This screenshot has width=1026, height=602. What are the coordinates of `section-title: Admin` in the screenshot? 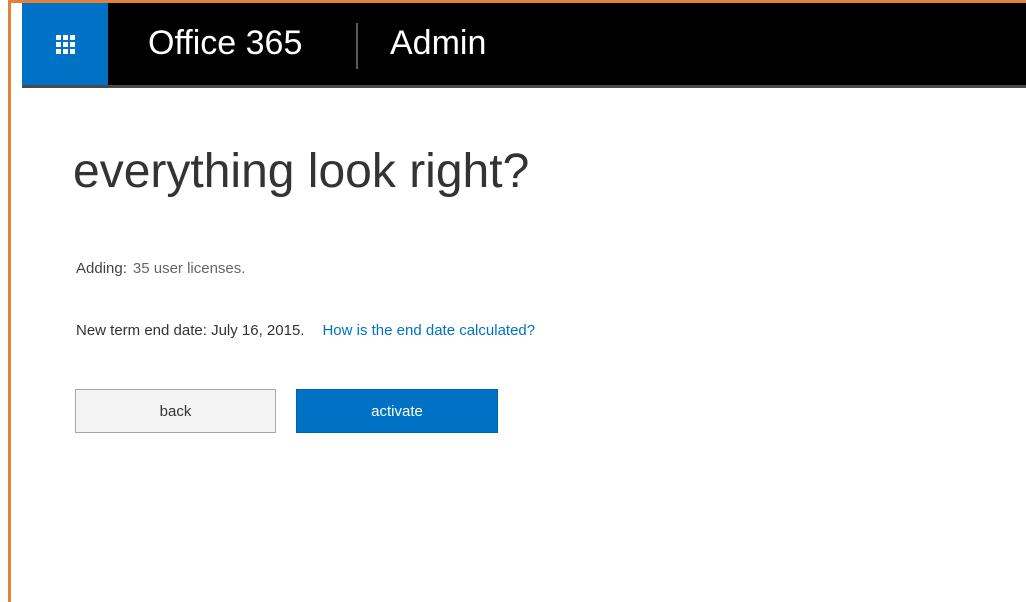 It's located at (438, 43).